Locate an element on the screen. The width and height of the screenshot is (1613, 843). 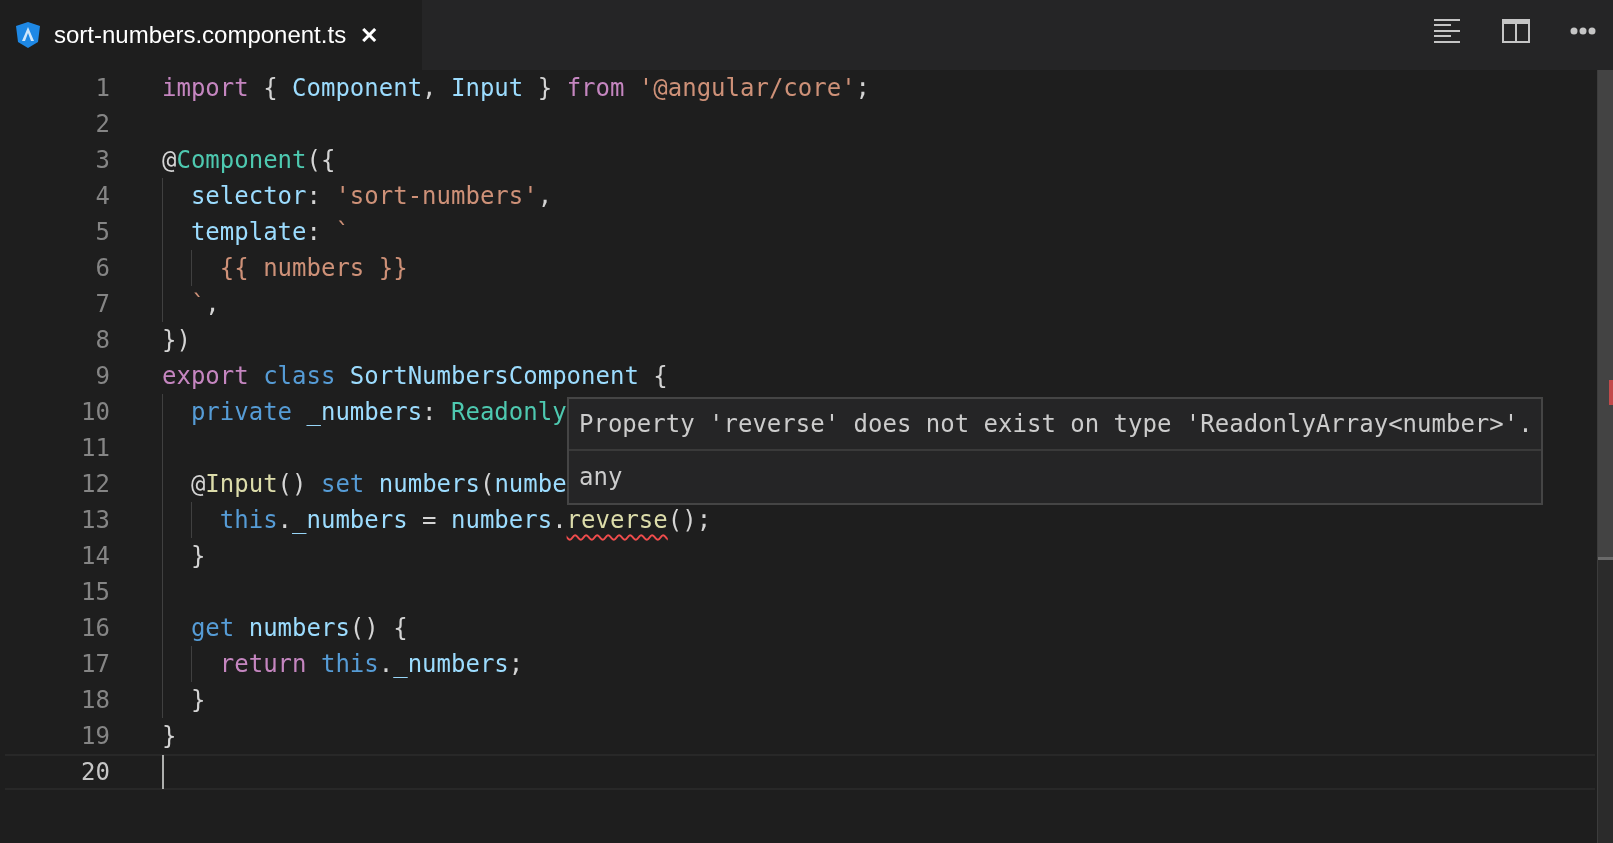
code-token: Readonly is located at coordinates (509, 412).